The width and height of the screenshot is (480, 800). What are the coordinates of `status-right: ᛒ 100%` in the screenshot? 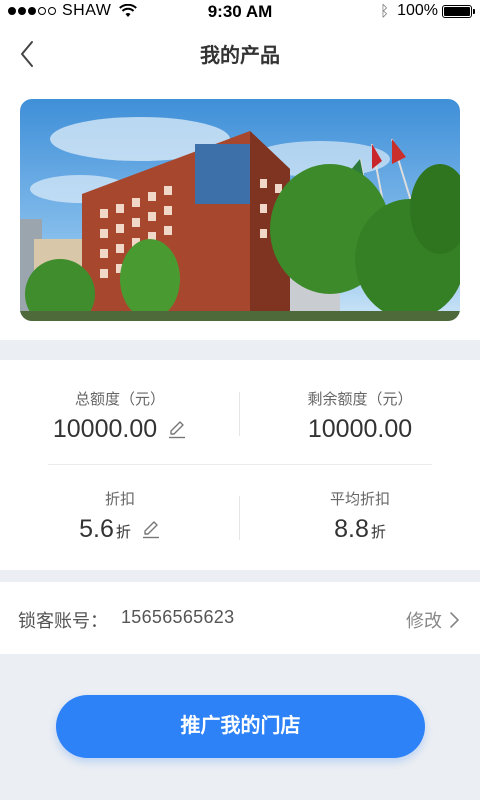 It's located at (427, 11).